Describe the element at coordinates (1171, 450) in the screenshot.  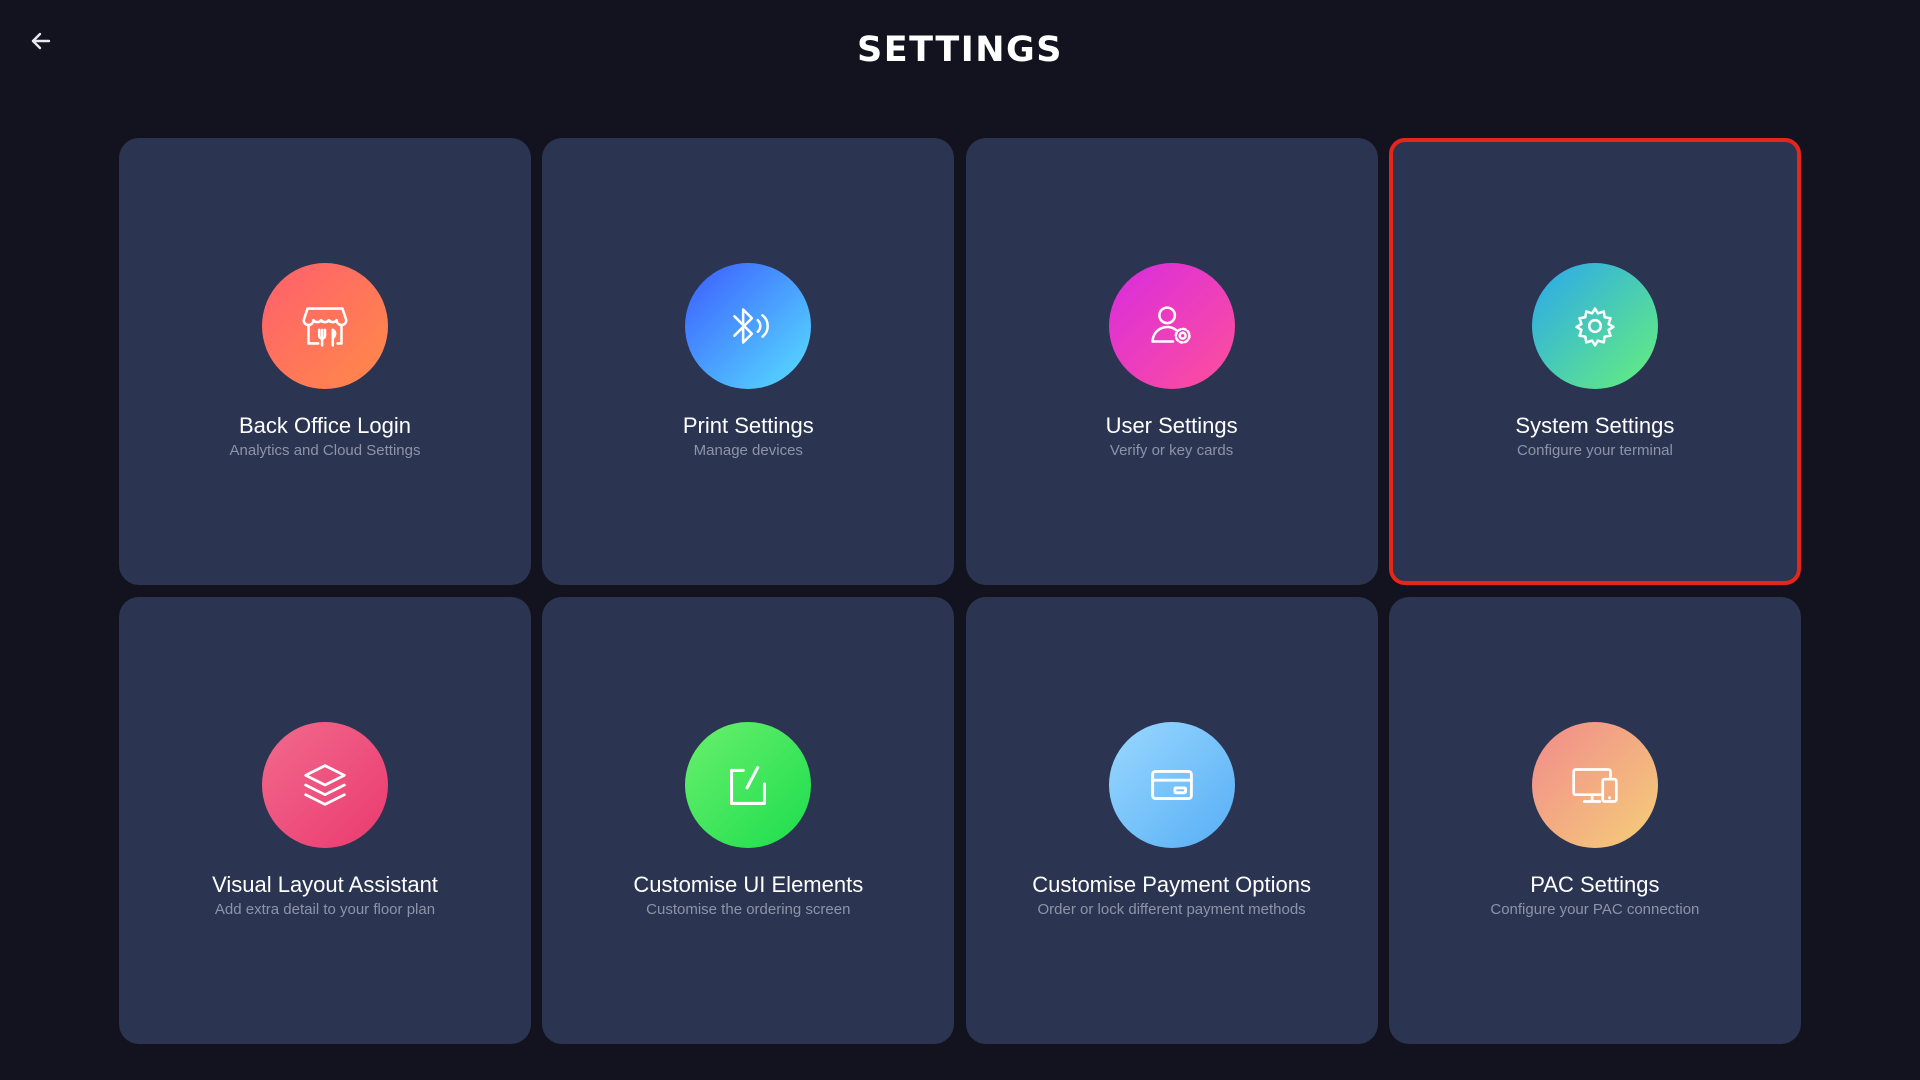
I see `card-subtitle: Verify or key cards` at that location.